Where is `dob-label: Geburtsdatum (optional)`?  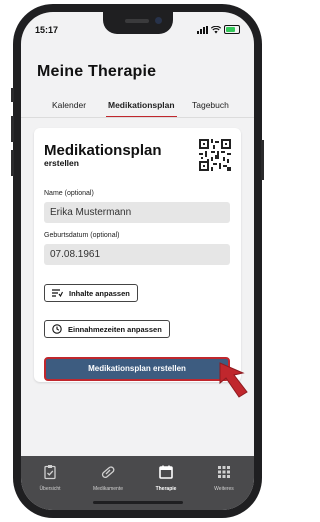
dob-label: Geburtsdatum (optional) is located at coordinates (82, 235).